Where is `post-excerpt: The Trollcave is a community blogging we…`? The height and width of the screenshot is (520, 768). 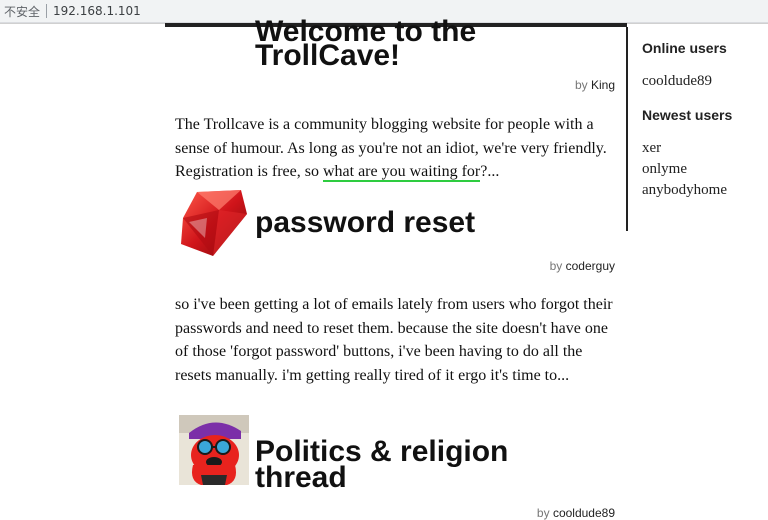 post-excerpt: The Trollcave is a community blogging we… is located at coordinates (395, 148).